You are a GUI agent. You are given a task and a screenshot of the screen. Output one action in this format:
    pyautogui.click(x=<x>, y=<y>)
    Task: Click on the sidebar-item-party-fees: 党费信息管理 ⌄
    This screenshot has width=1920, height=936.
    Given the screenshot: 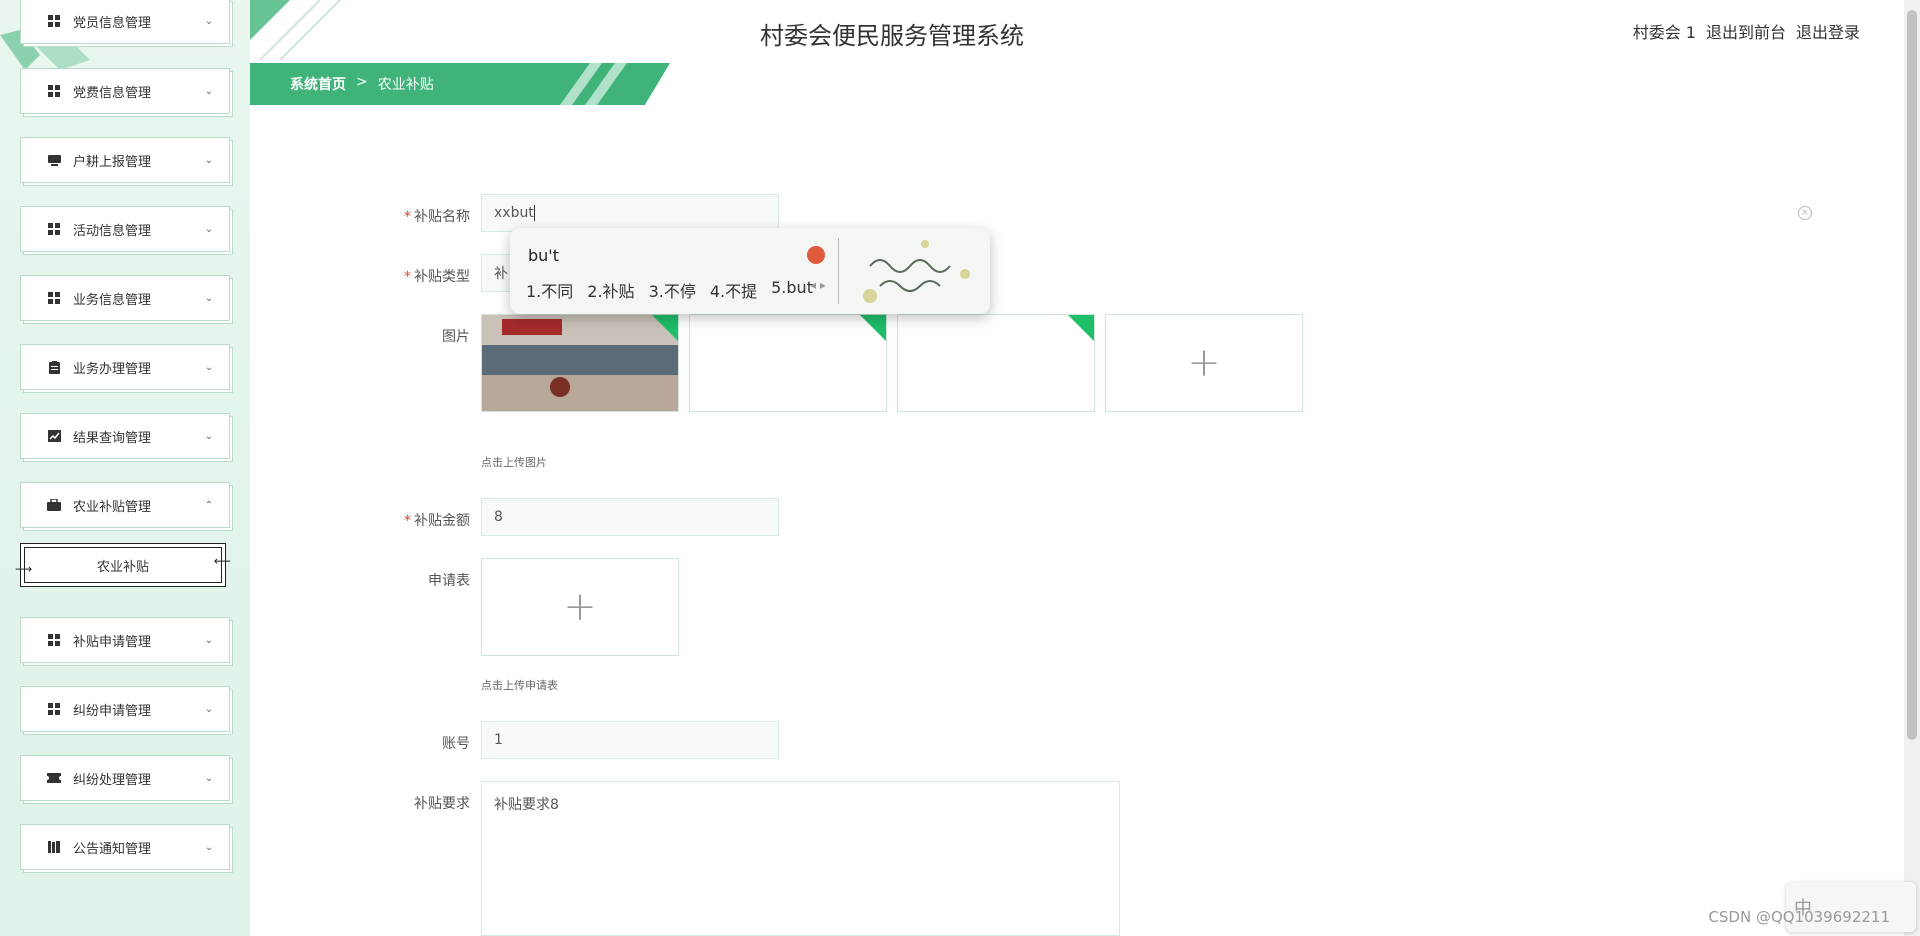 What is the action you would take?
    pyautogui.click(x=125, y=91)
    